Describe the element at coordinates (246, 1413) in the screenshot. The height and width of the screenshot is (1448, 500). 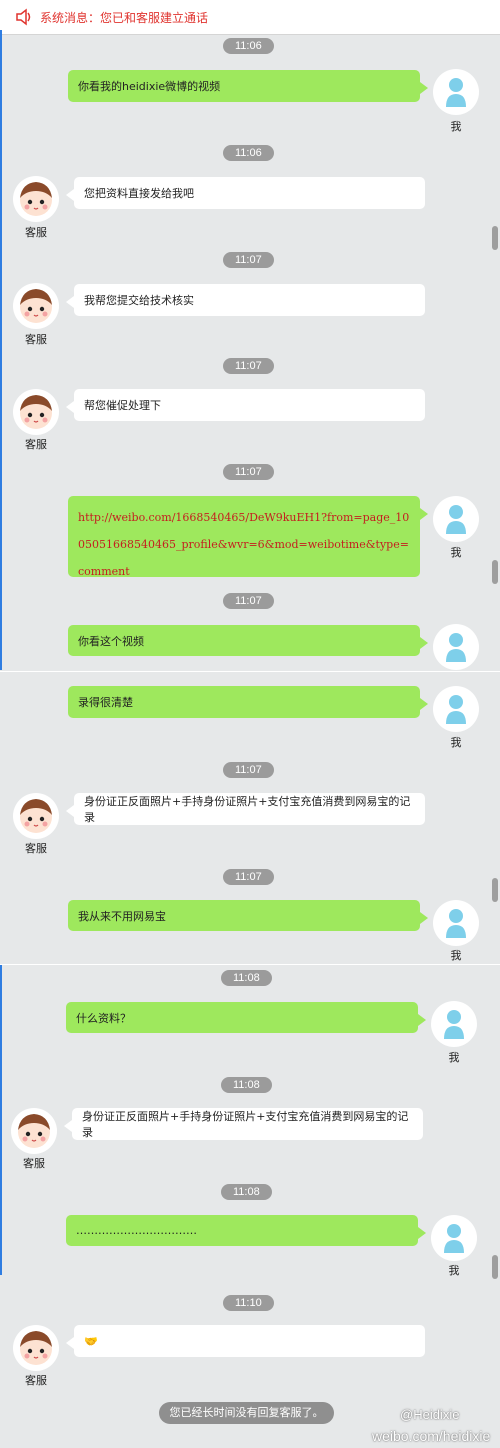
I see `inactivity-notice: 您已经长时间没有回复客服了。` at that location.